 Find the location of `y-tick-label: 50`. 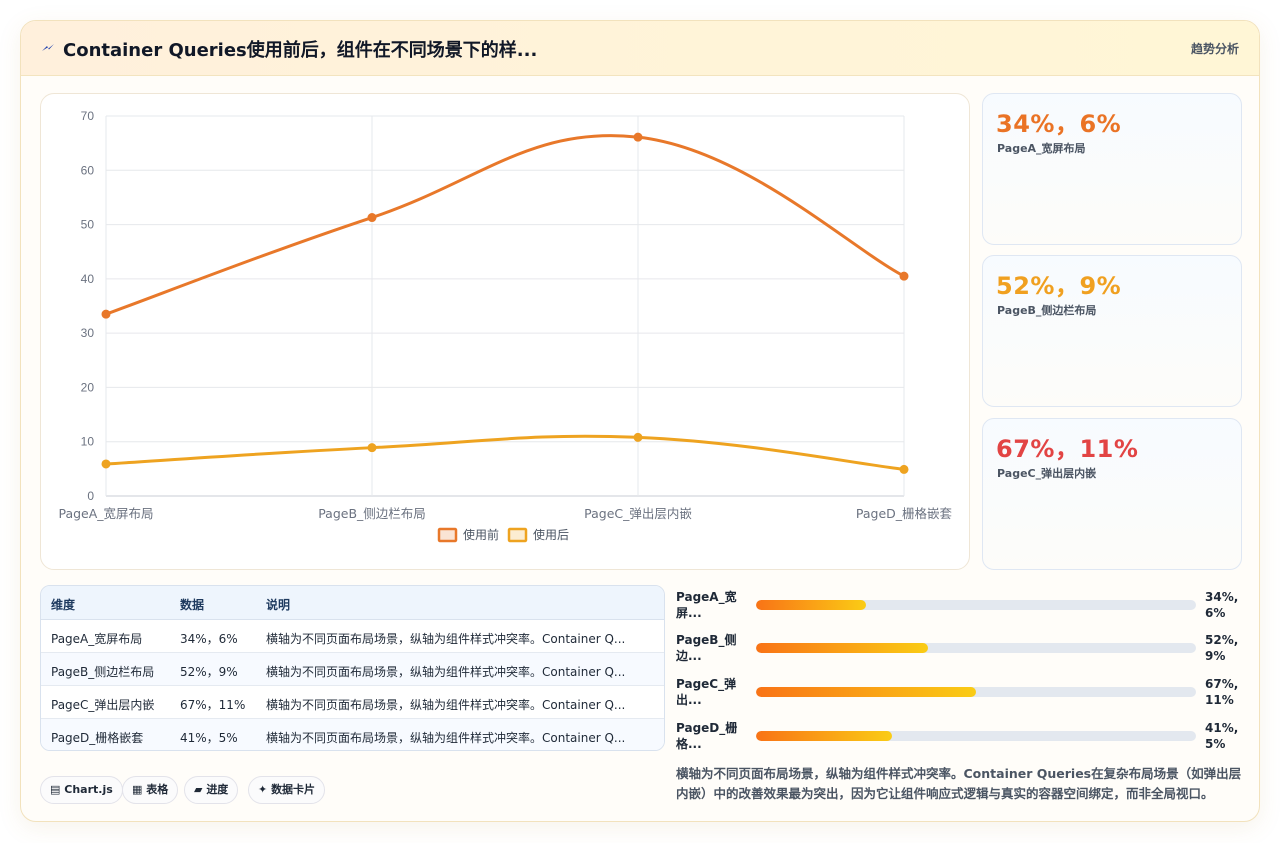

y-tick-label: 50 is located at coordinates (88, 225).